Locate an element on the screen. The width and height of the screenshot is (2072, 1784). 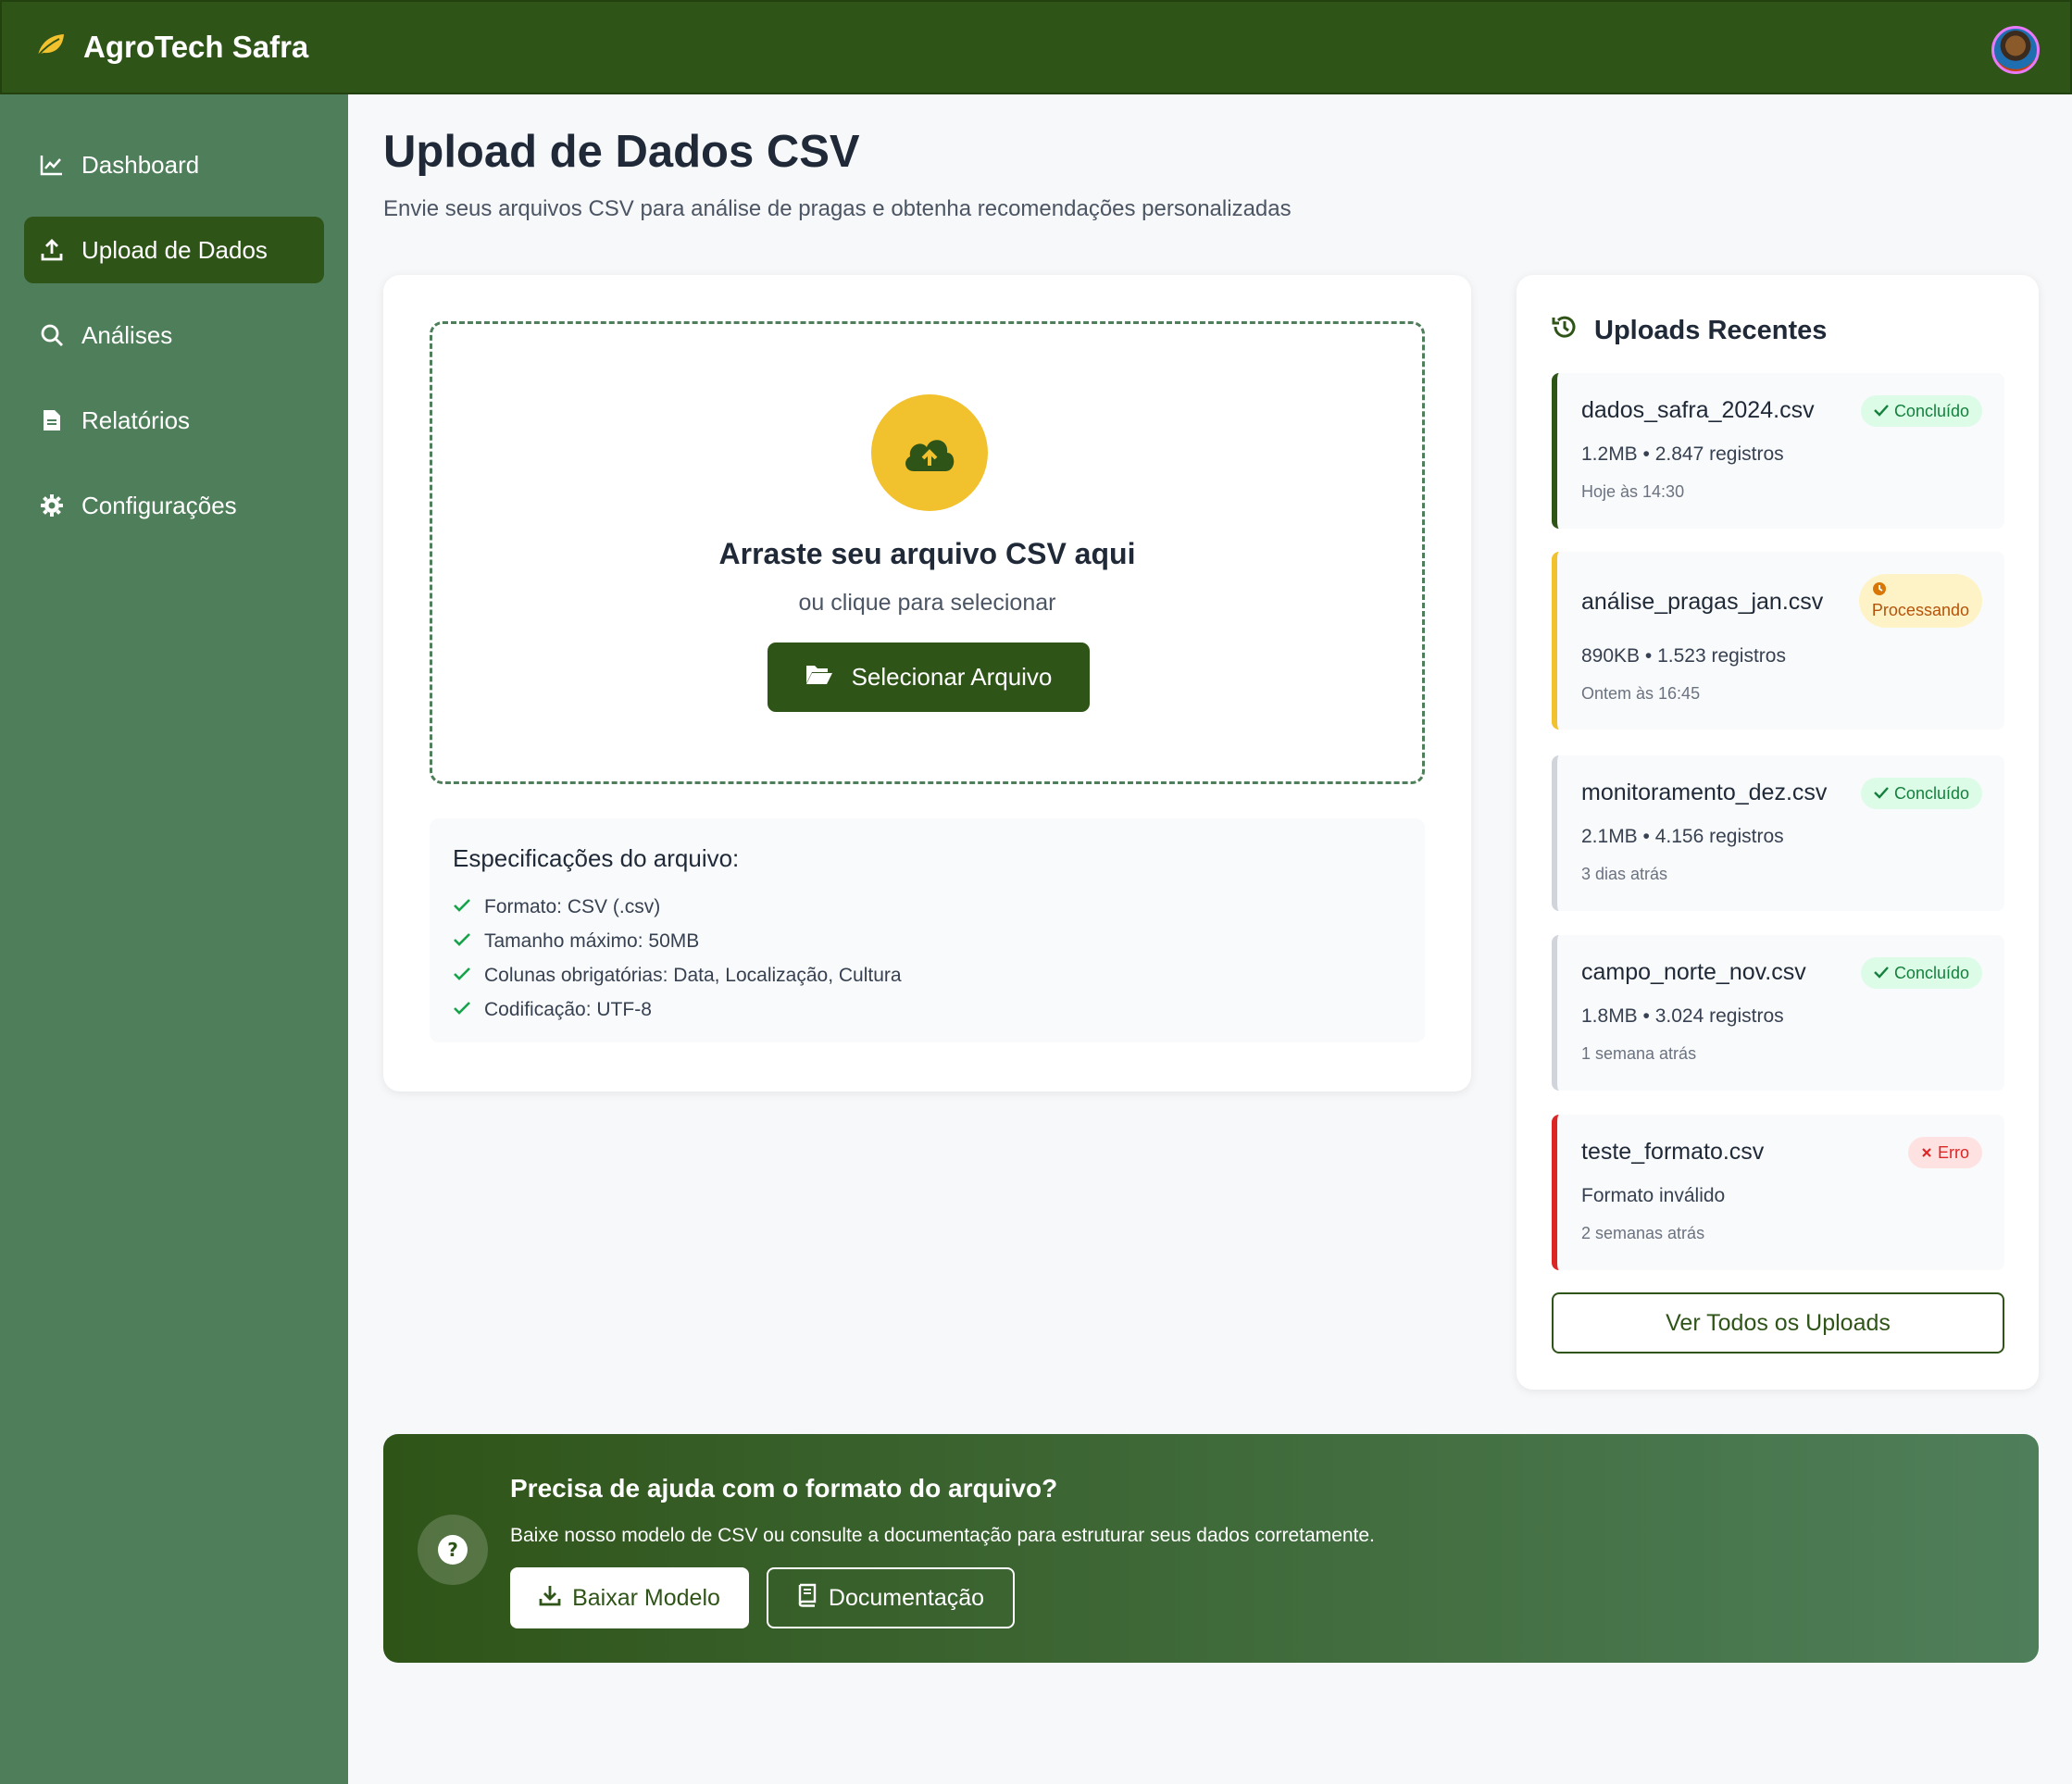
clock-icon is located at coordinates (1879, 591).